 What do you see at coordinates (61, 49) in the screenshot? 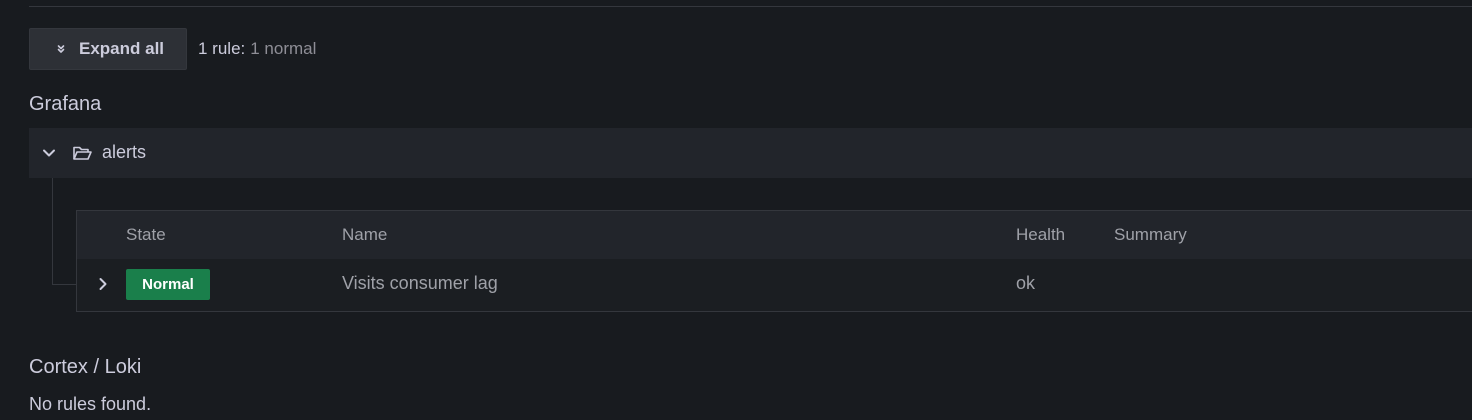
I see `angle-double-down-icon` at bounding box center [61, 49].